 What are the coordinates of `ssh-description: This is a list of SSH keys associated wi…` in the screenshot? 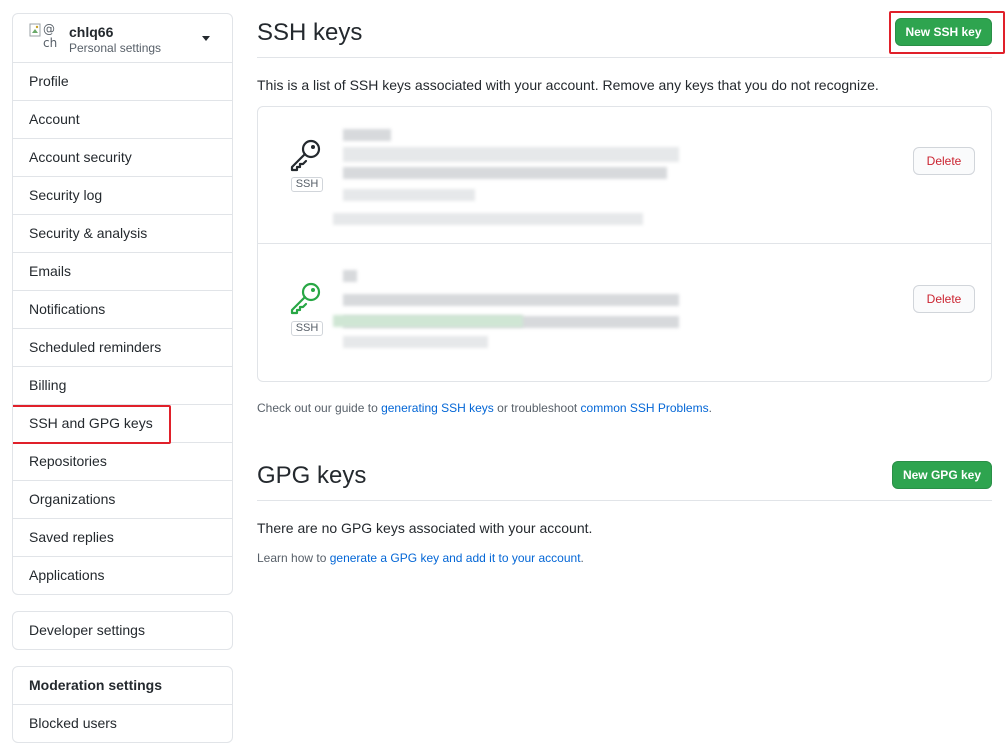 It's located at (568, 85).